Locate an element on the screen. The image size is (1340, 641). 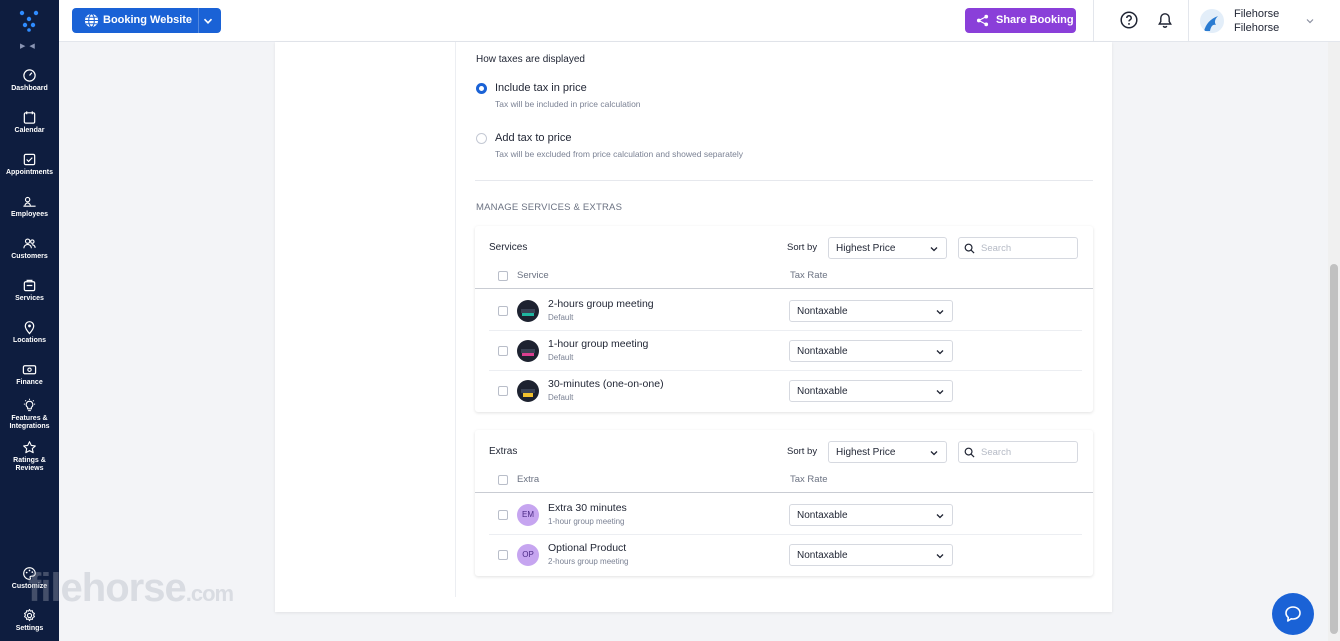
avatar is located at coordinates (1212, 21).